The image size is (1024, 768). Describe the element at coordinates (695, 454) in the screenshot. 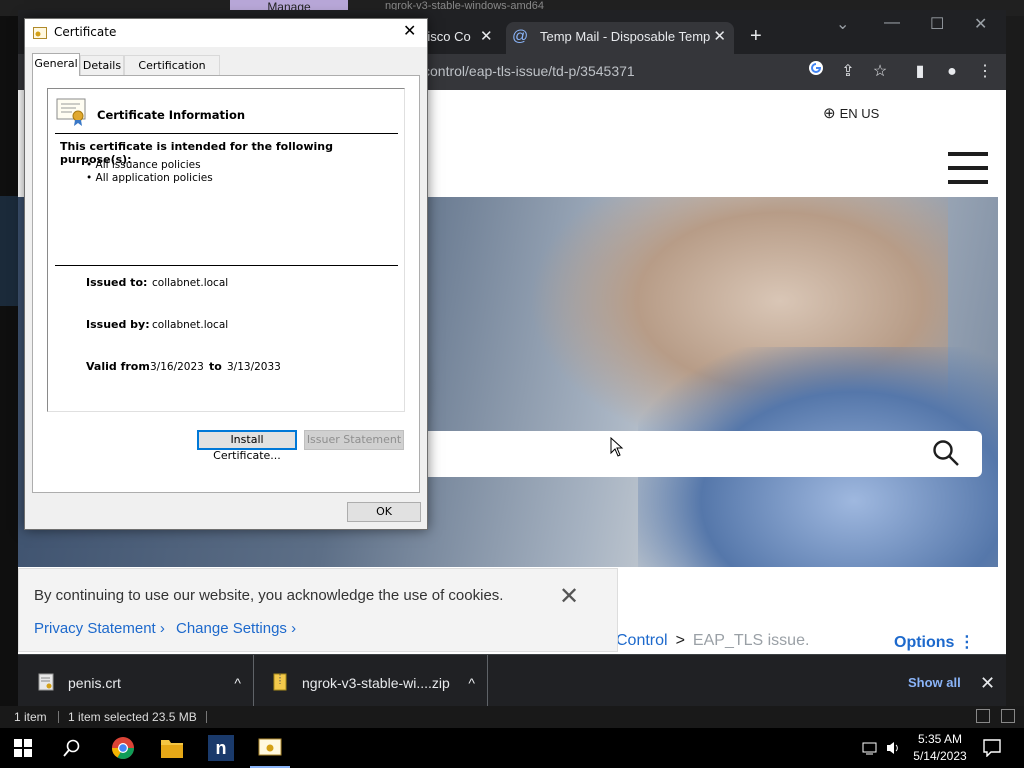

I see `site-search-input` at that location.